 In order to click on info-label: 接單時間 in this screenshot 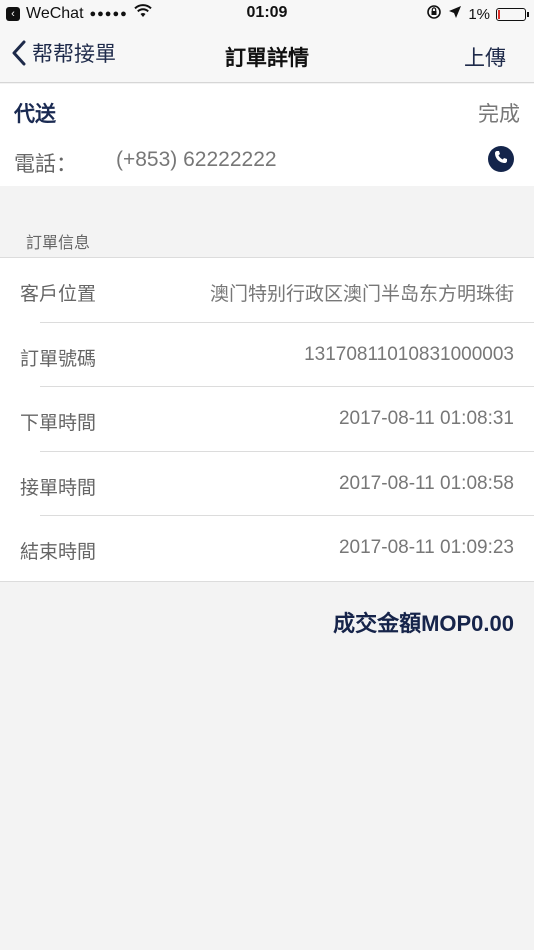, I will do `click(58, 488)`.